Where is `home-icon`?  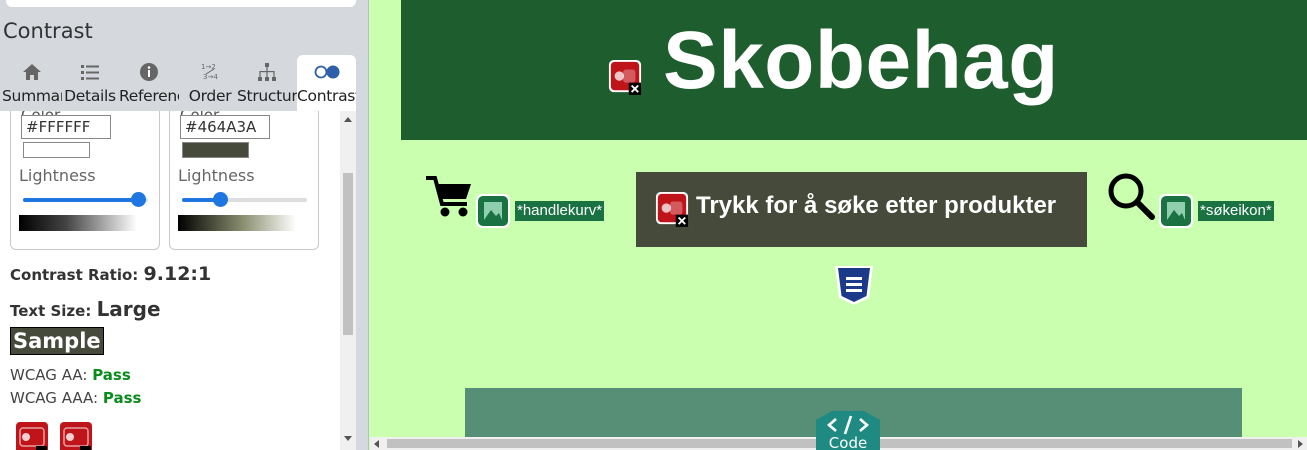 home-icon is located at coordinates (32, 72).